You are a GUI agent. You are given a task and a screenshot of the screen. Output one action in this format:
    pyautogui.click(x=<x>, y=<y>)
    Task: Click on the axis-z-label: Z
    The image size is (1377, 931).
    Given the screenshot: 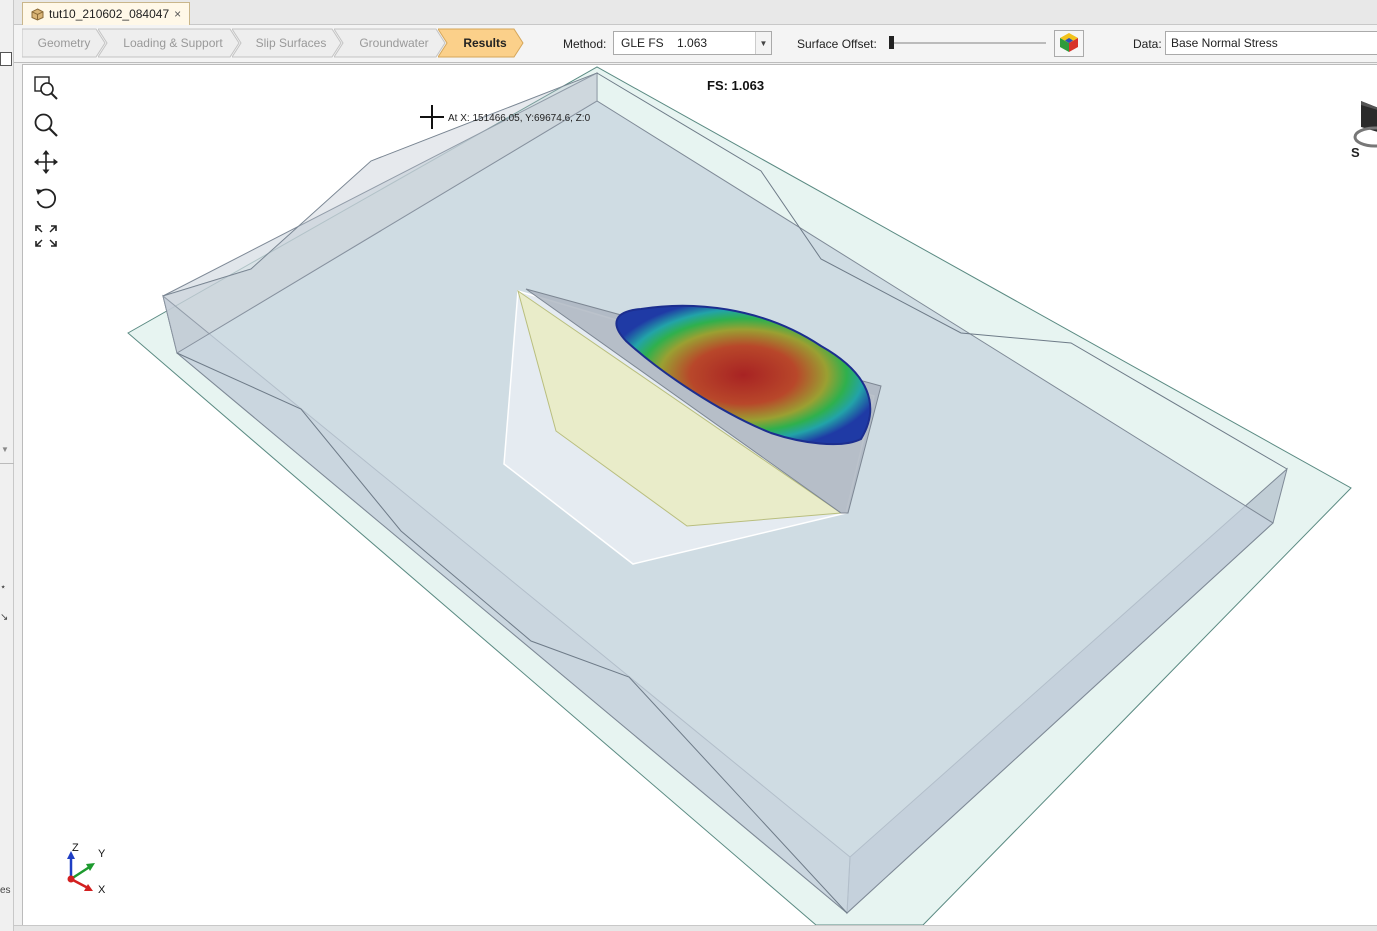 What is the action you would take?
    pyautogui.click(x=75, y=848)
    